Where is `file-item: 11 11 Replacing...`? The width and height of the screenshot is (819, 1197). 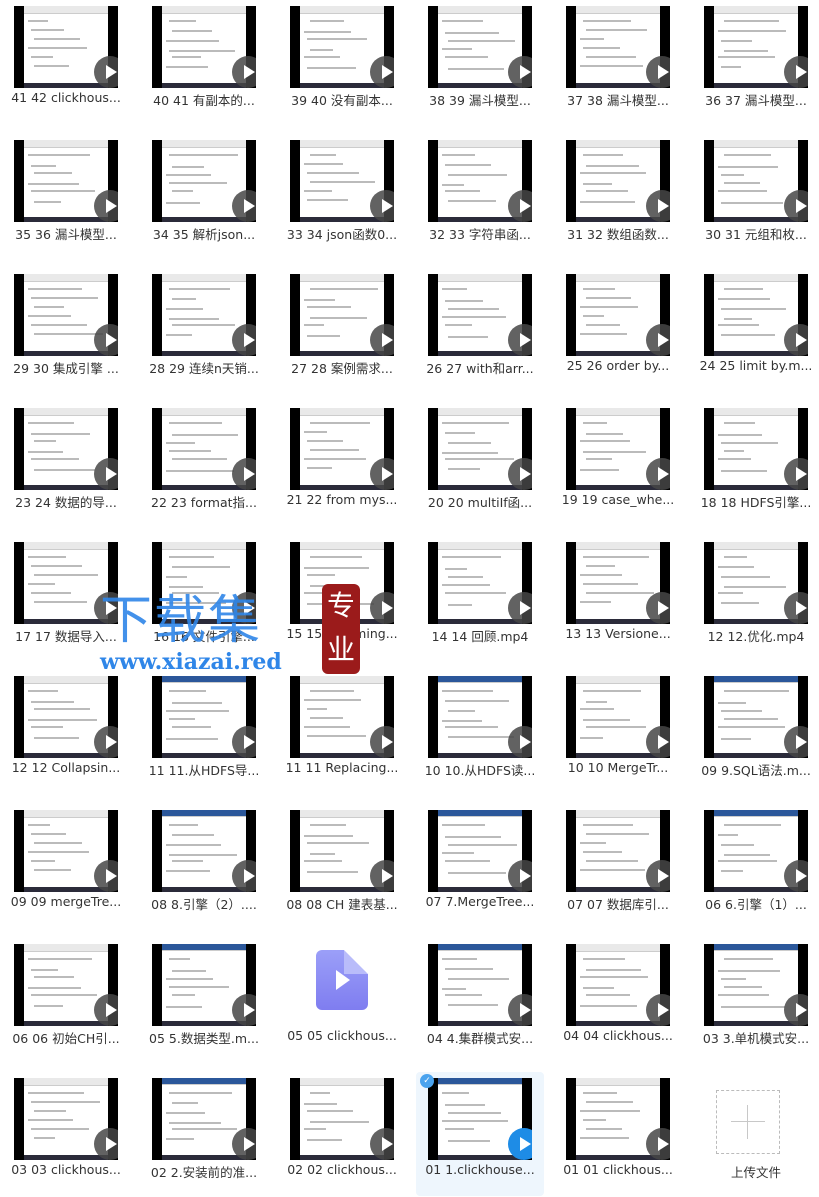
file-item: 11 11 Replacing... is located at coordinates (342, 732).